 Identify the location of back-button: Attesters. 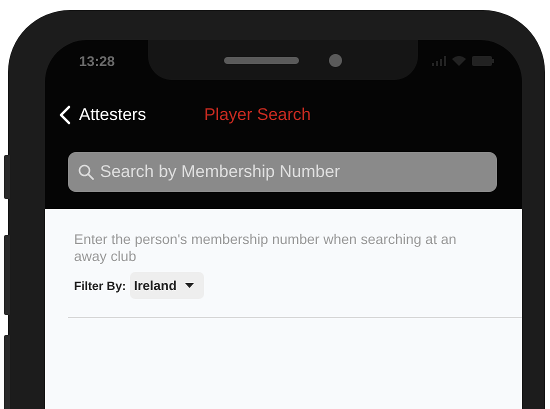
(102, 115).